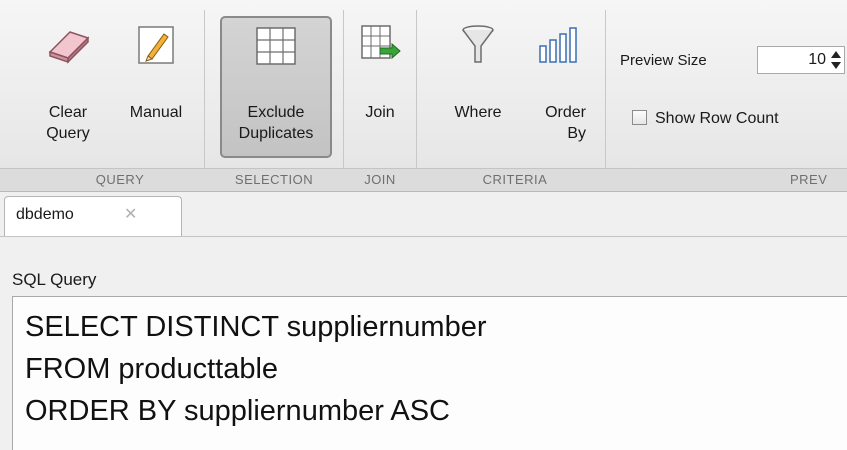 This screenshot has height=450, width=847. What do you see at coordinates (717, 118) in the screenshot?
I see `show-row-count-label: Show Row Count` at bounding box center [717, 118].